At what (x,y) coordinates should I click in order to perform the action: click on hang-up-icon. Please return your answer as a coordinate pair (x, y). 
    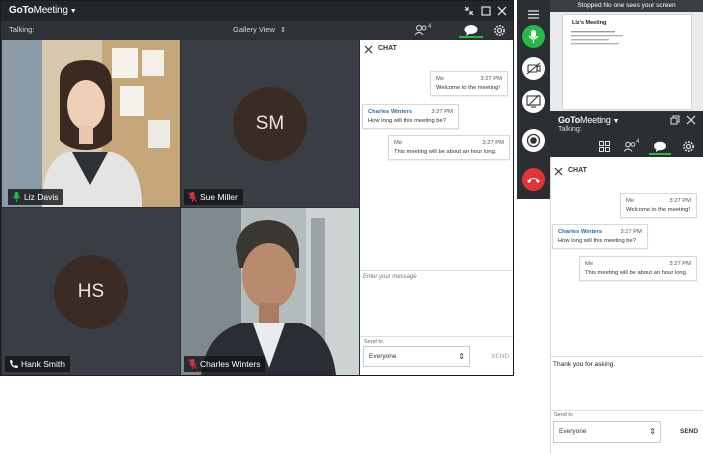
    Looking at the image, I should click on (533, 180).